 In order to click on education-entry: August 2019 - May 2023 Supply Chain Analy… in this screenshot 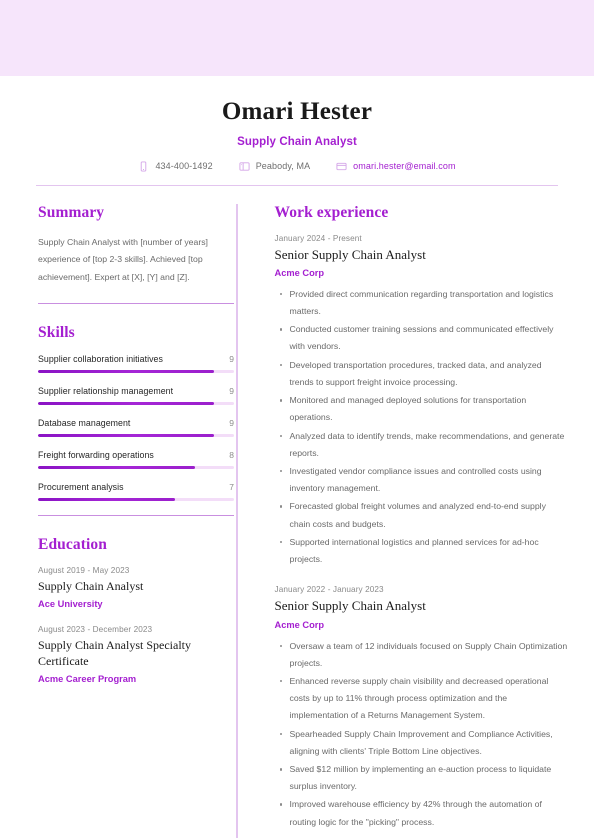, I will do `click(138, 587)`.